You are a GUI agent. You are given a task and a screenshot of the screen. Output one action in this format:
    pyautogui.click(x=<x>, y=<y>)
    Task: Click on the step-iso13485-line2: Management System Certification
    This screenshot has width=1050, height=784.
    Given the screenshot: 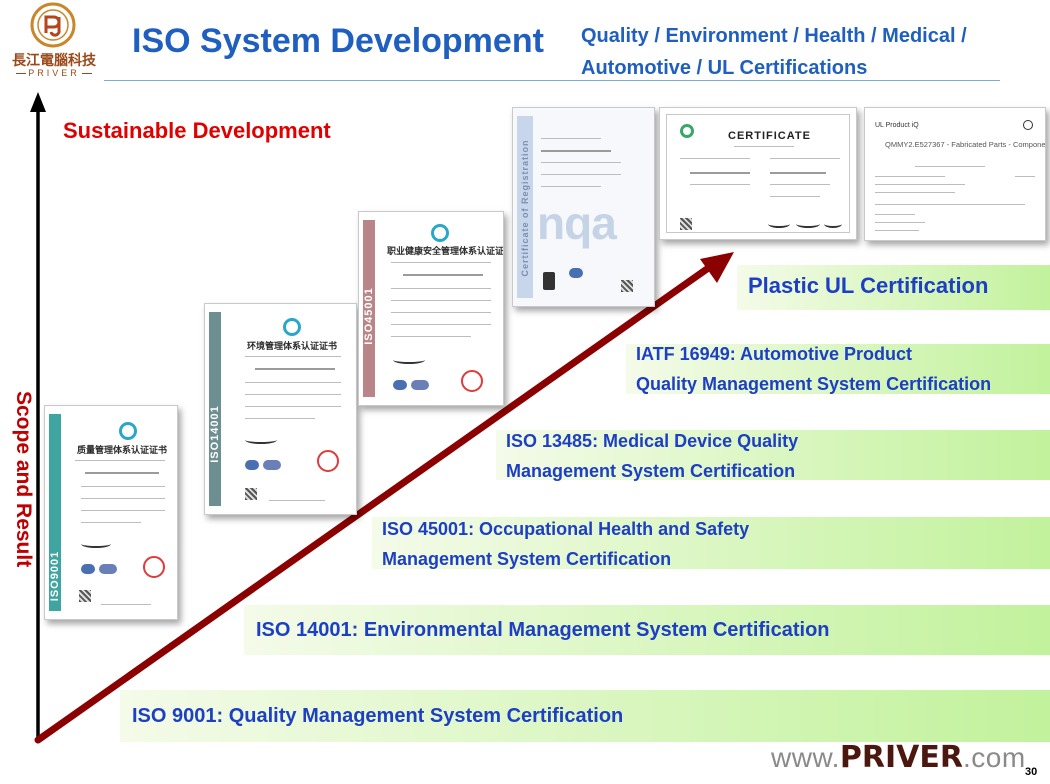 What is the action you would take?
    pyautogui.click(x=651, y=471)
    